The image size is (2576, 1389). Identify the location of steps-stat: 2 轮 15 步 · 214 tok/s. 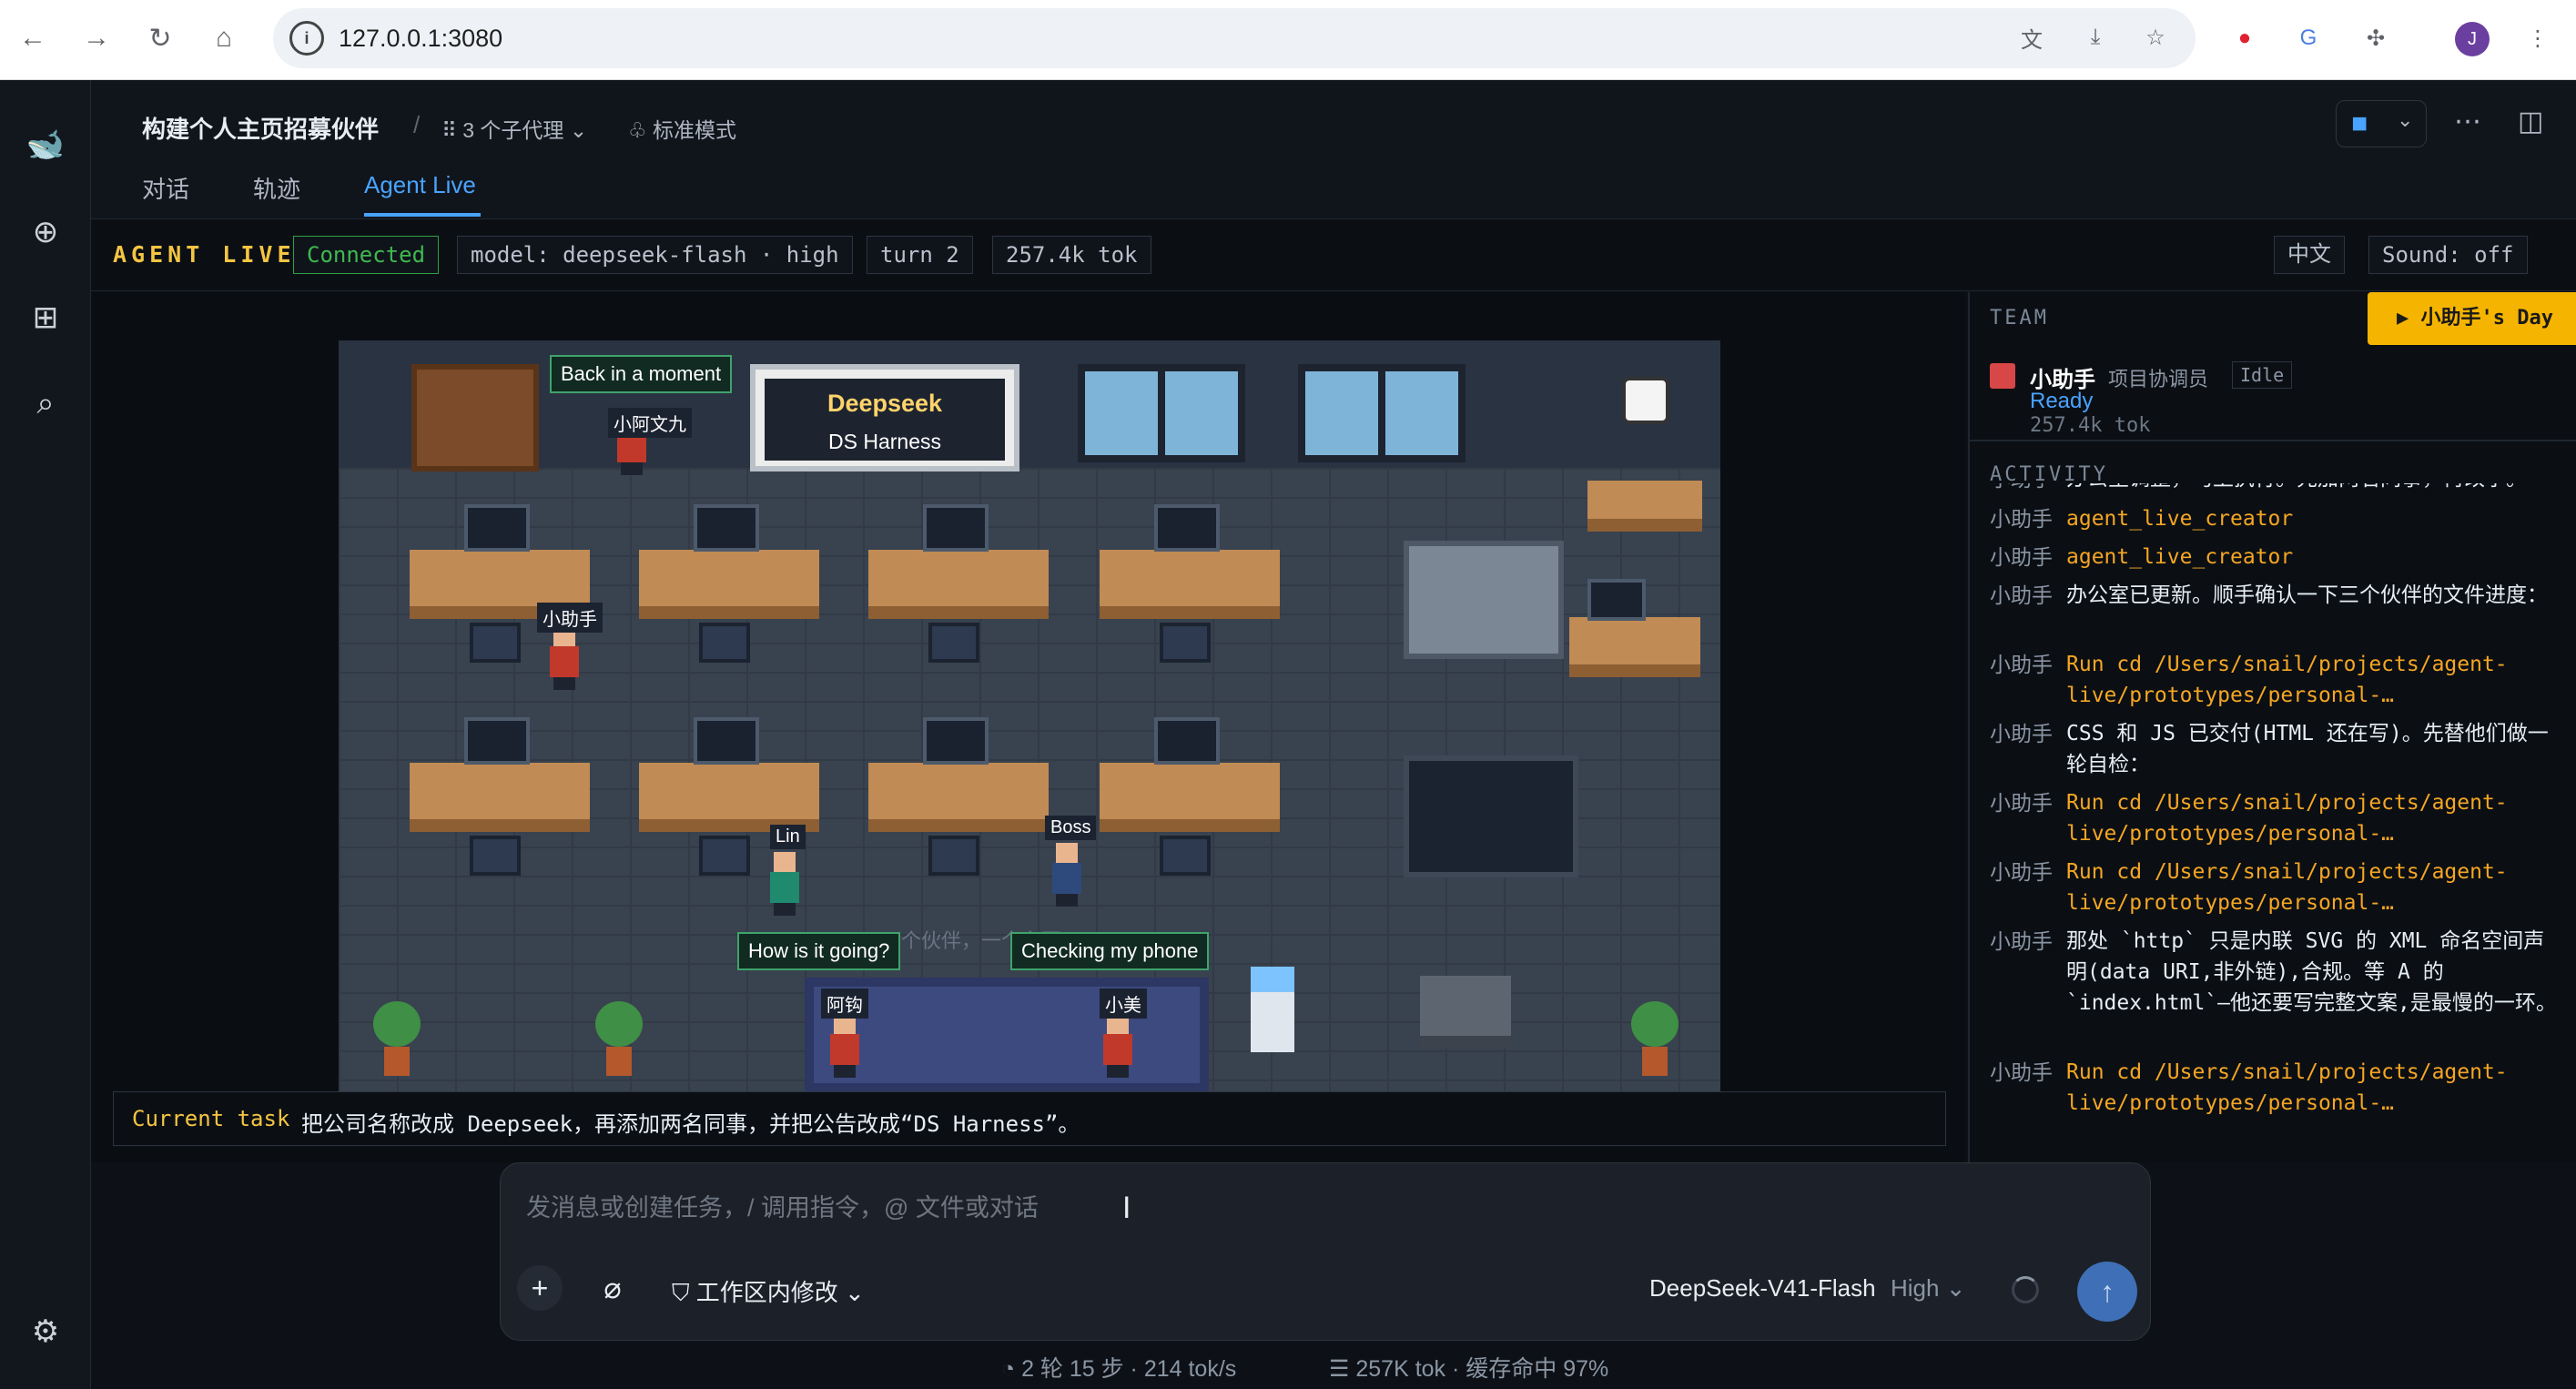
(1129, 1369).